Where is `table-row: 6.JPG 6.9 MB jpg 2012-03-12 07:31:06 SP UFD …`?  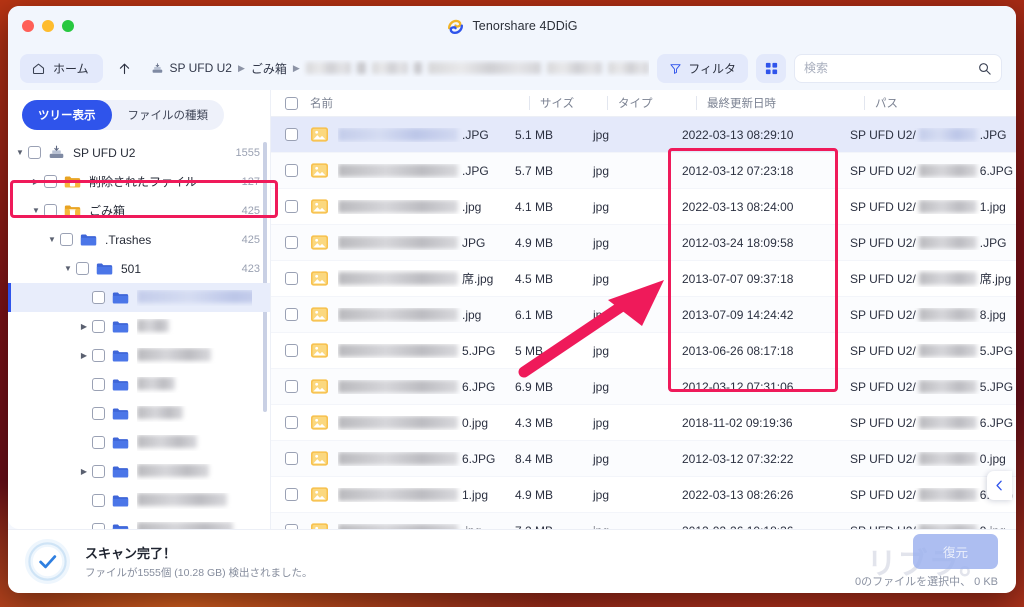 table-row: 6.JPG 6.9 MB jpg 2012-03-12 07:31:06 SP UFD … is located at coordinates (643, 387).